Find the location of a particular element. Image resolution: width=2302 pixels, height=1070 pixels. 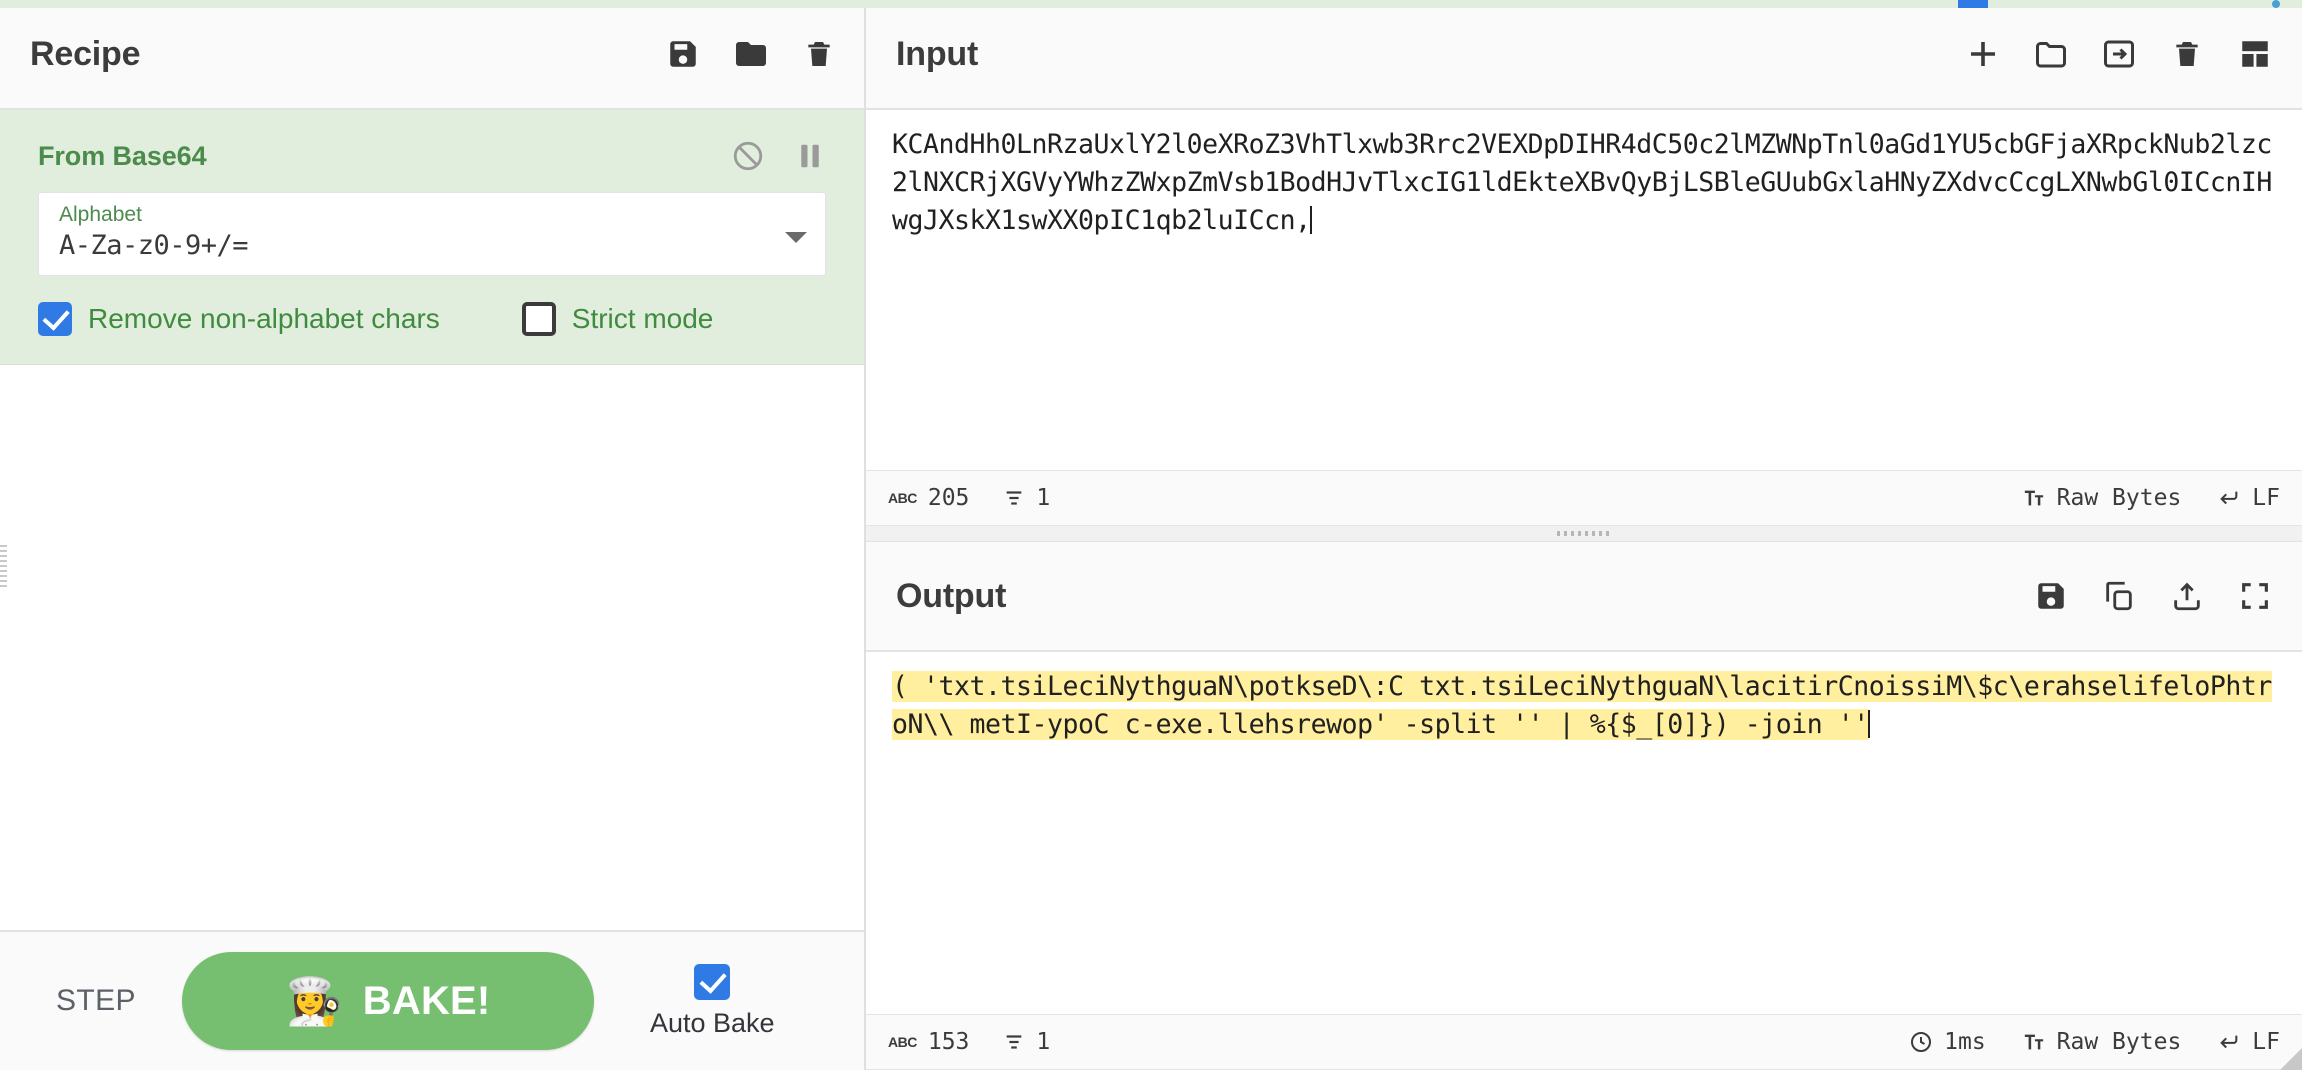

text-cursor is located at coordinates (1310, 220).